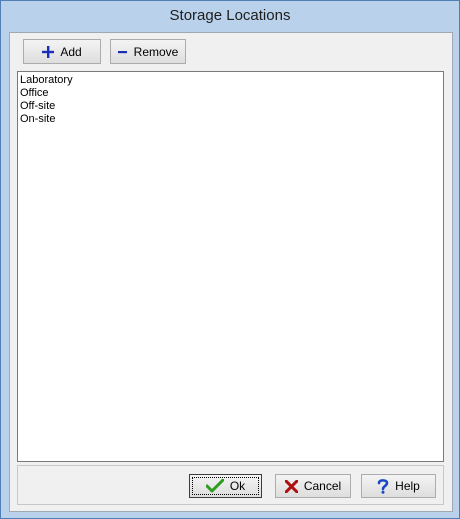 This screenshot has height=519, width=460. Describe the element at coordinates (71, 51) in the screenshot. I see `add-button-label: Add` at that location.